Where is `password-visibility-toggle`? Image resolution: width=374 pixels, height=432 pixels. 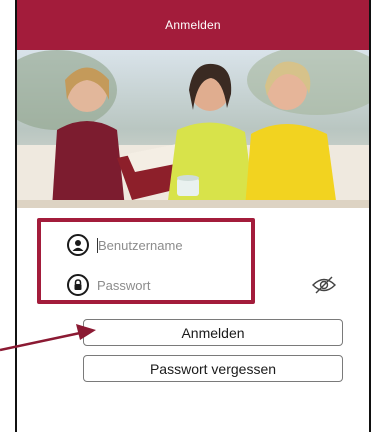 password-visibility-toggle is located at coordinates (324, 285).